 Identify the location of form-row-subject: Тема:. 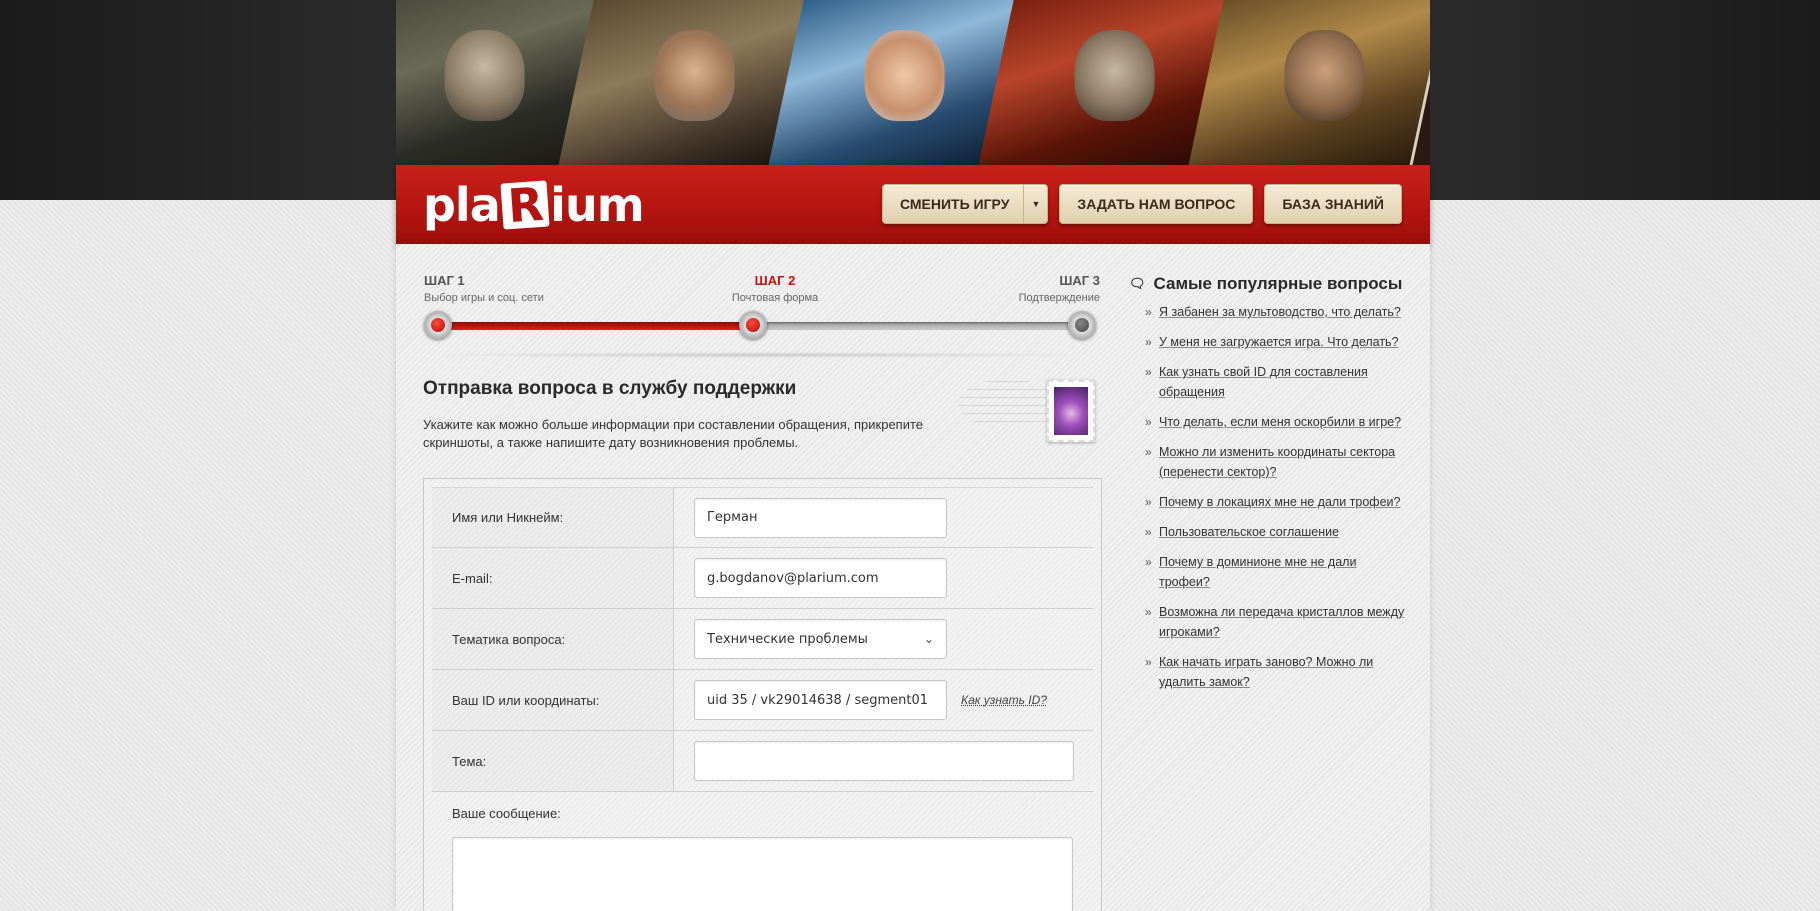
(762, 761).